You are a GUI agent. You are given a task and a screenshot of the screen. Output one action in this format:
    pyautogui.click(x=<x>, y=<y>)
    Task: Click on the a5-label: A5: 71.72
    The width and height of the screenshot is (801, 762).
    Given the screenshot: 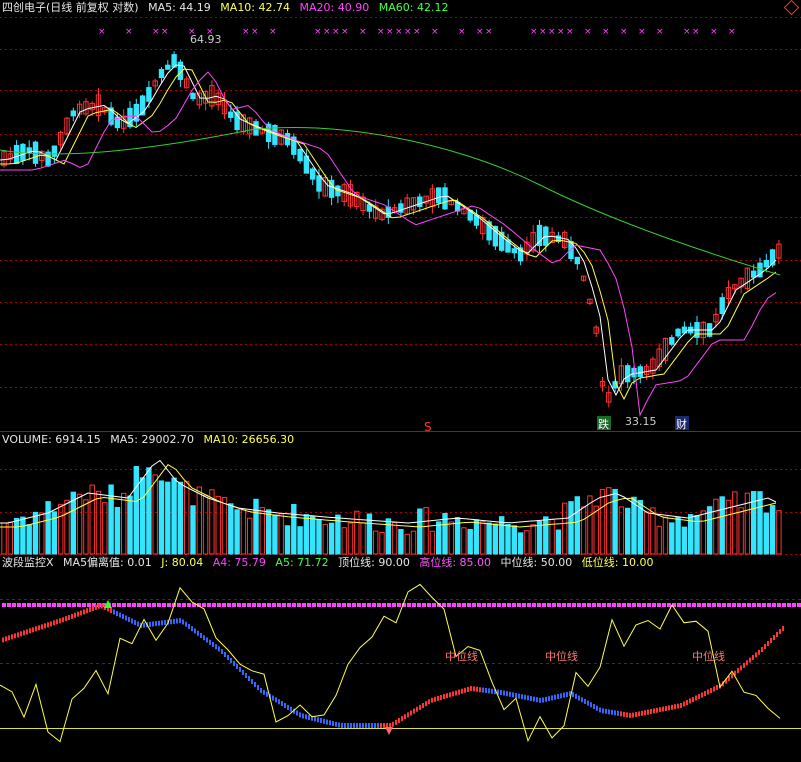 What is the action you would take?
    pyautogui.click(x=302, y=562)
    